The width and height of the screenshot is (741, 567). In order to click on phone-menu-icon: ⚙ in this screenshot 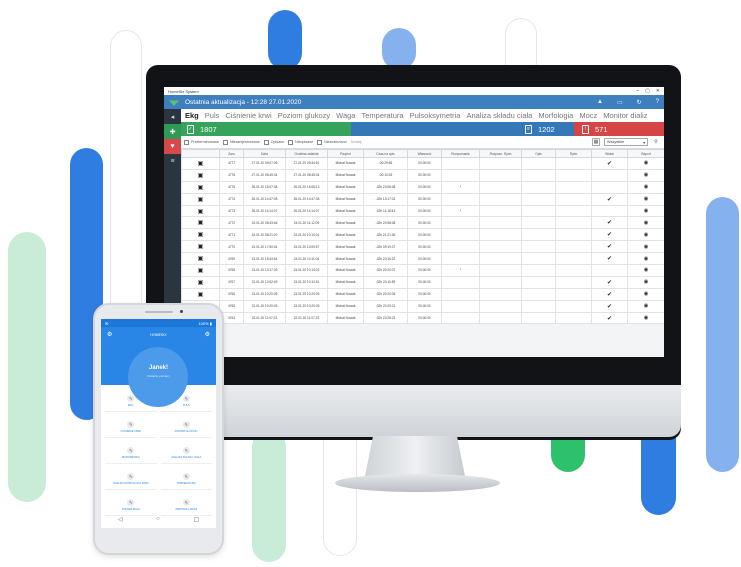, I will do `click(109, 334)`.